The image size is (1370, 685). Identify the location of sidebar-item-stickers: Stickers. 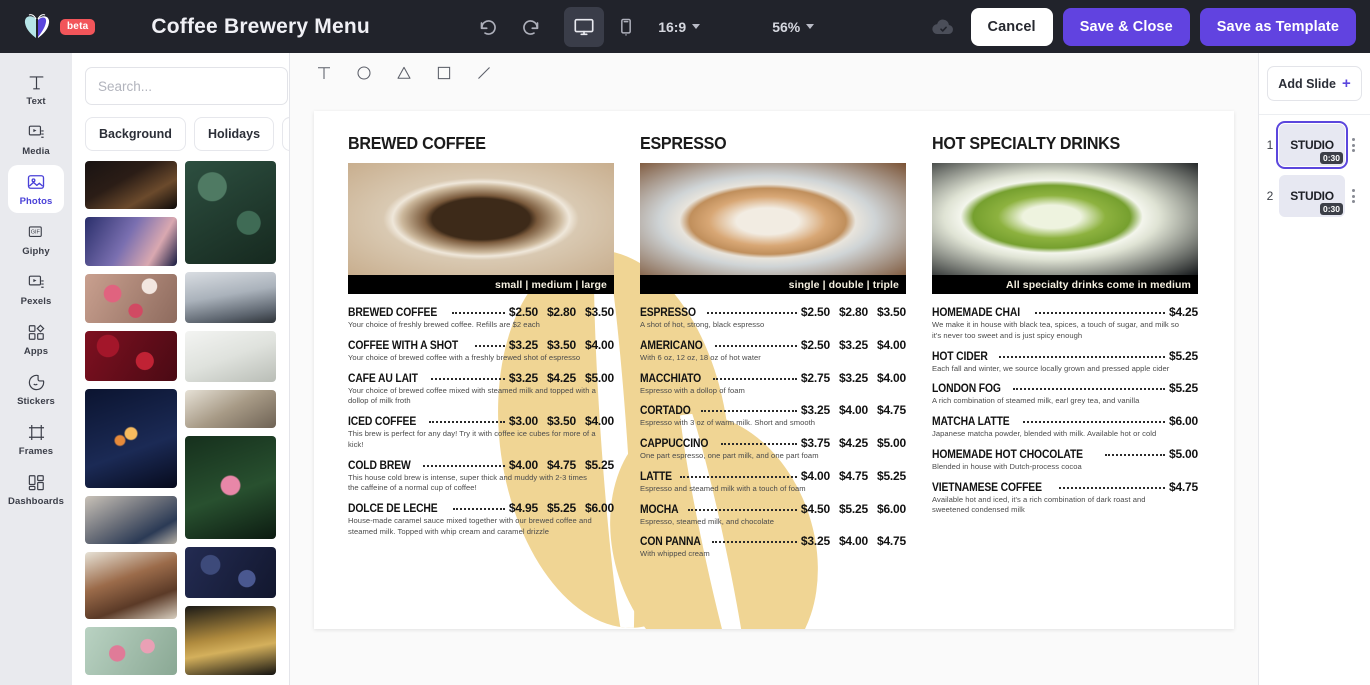
(36, 389).